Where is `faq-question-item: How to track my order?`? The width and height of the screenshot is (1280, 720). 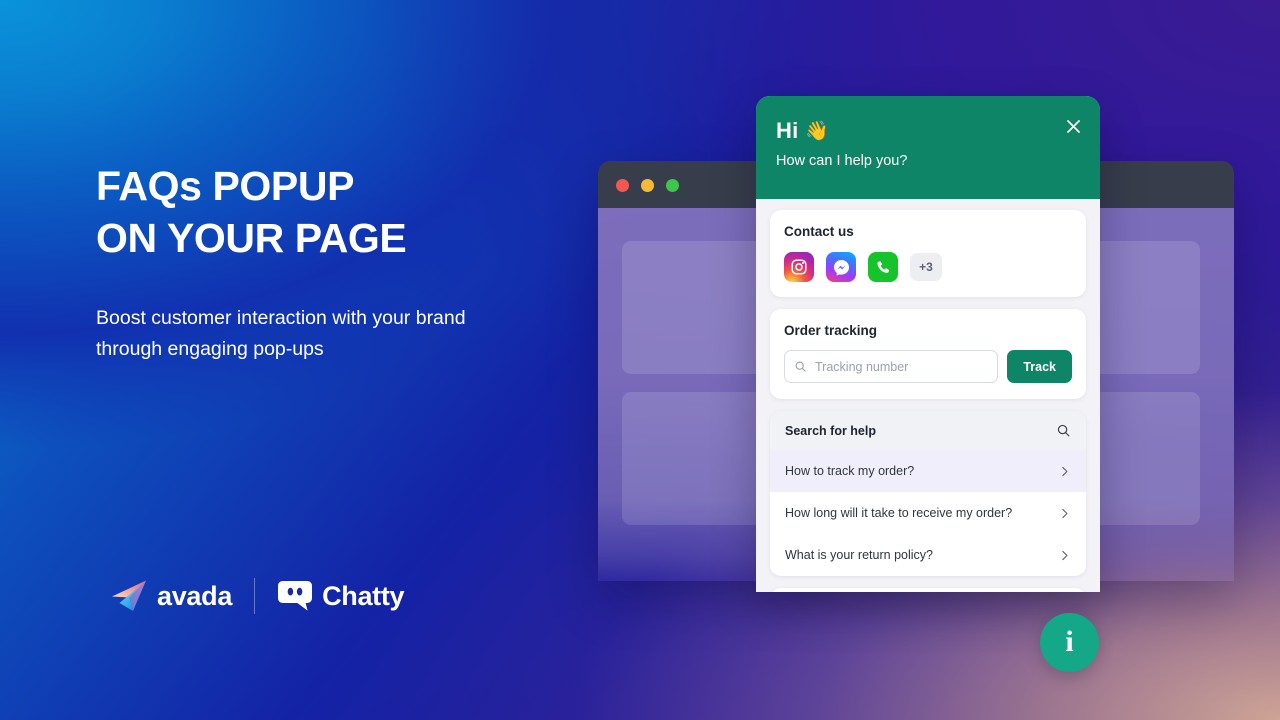 faq-question-item: How to track my order? is located at coordinates (928, 471).